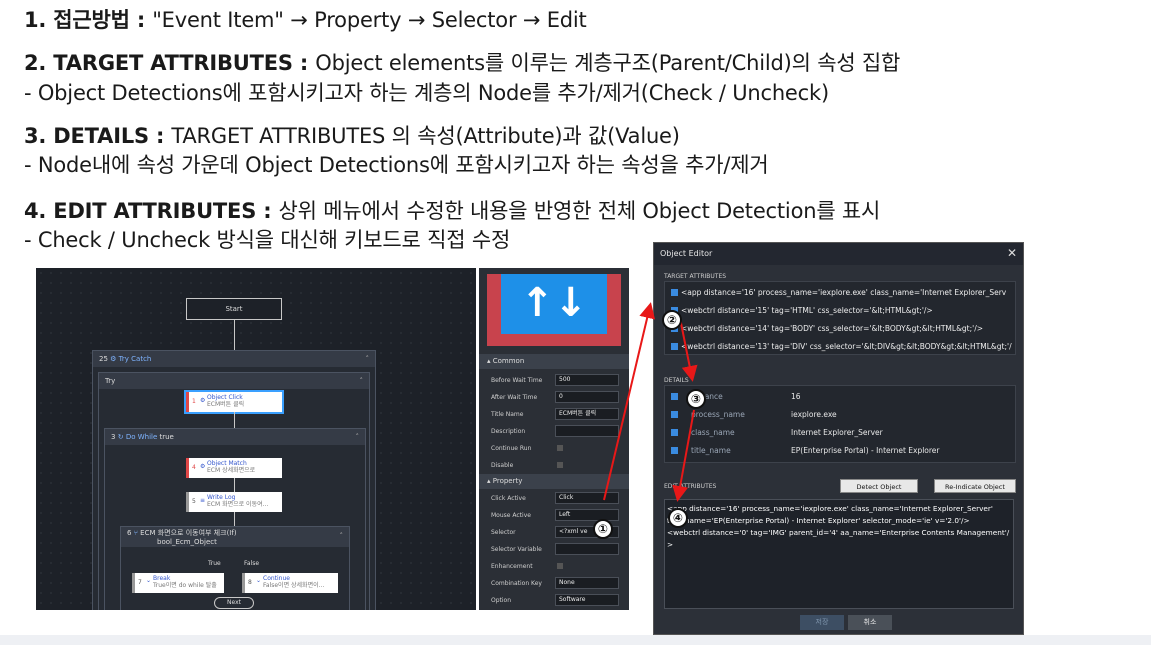 The image size is (1151, 645). Describe the element at coordinates (838, 254) in the screenshot. I see `dialog-title: Object Editor` at that location.